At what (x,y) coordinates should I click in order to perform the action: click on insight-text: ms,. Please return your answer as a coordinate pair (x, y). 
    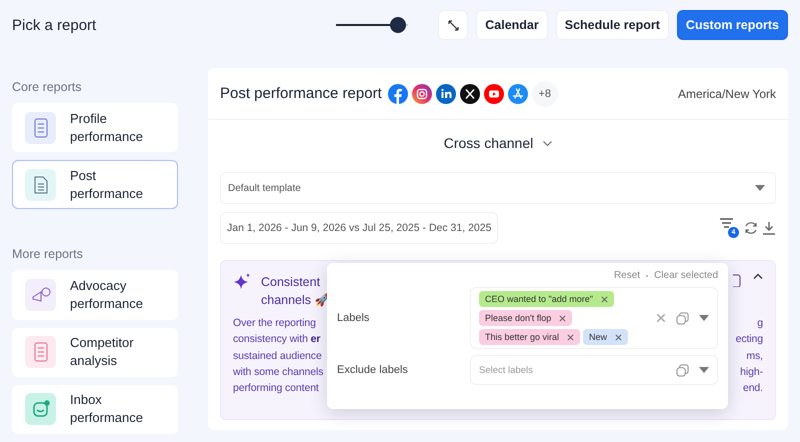
    Looking at the image, I should click on (754, 356).